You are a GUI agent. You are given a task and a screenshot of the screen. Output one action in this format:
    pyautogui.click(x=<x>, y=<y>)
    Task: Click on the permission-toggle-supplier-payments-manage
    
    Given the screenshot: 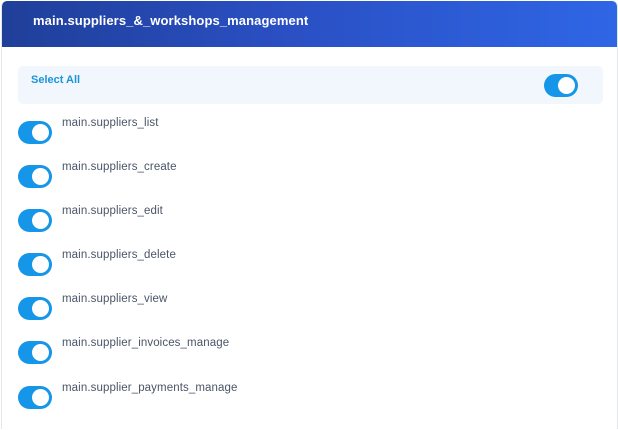 What is the action you would take?
    pyautogui.click(x=35, y=397)
    